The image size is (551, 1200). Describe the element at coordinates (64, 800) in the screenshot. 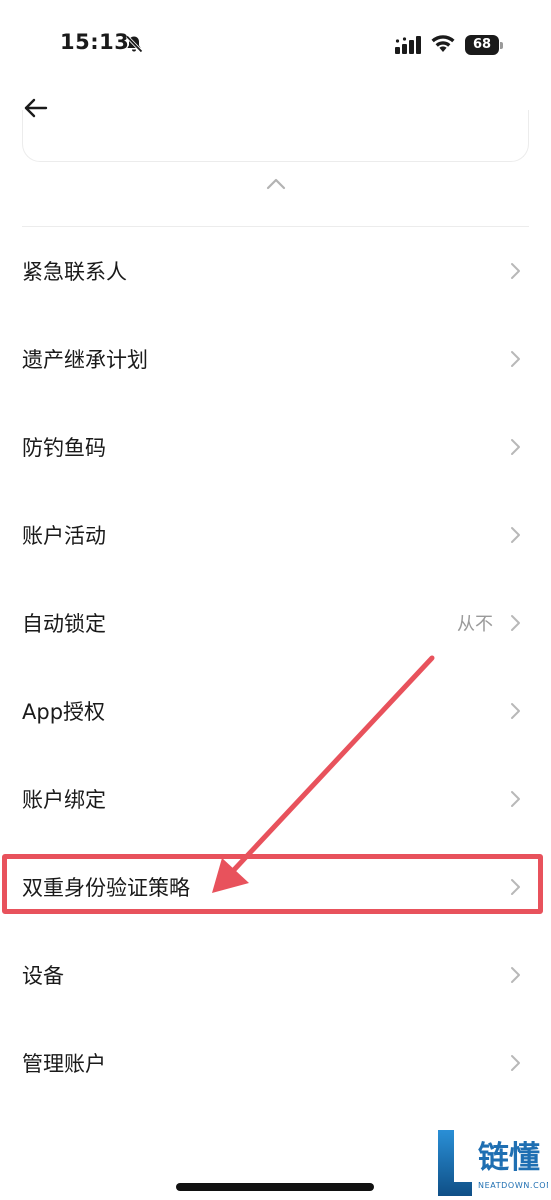

I see `menu-item-label: 账户绑定` at that location.